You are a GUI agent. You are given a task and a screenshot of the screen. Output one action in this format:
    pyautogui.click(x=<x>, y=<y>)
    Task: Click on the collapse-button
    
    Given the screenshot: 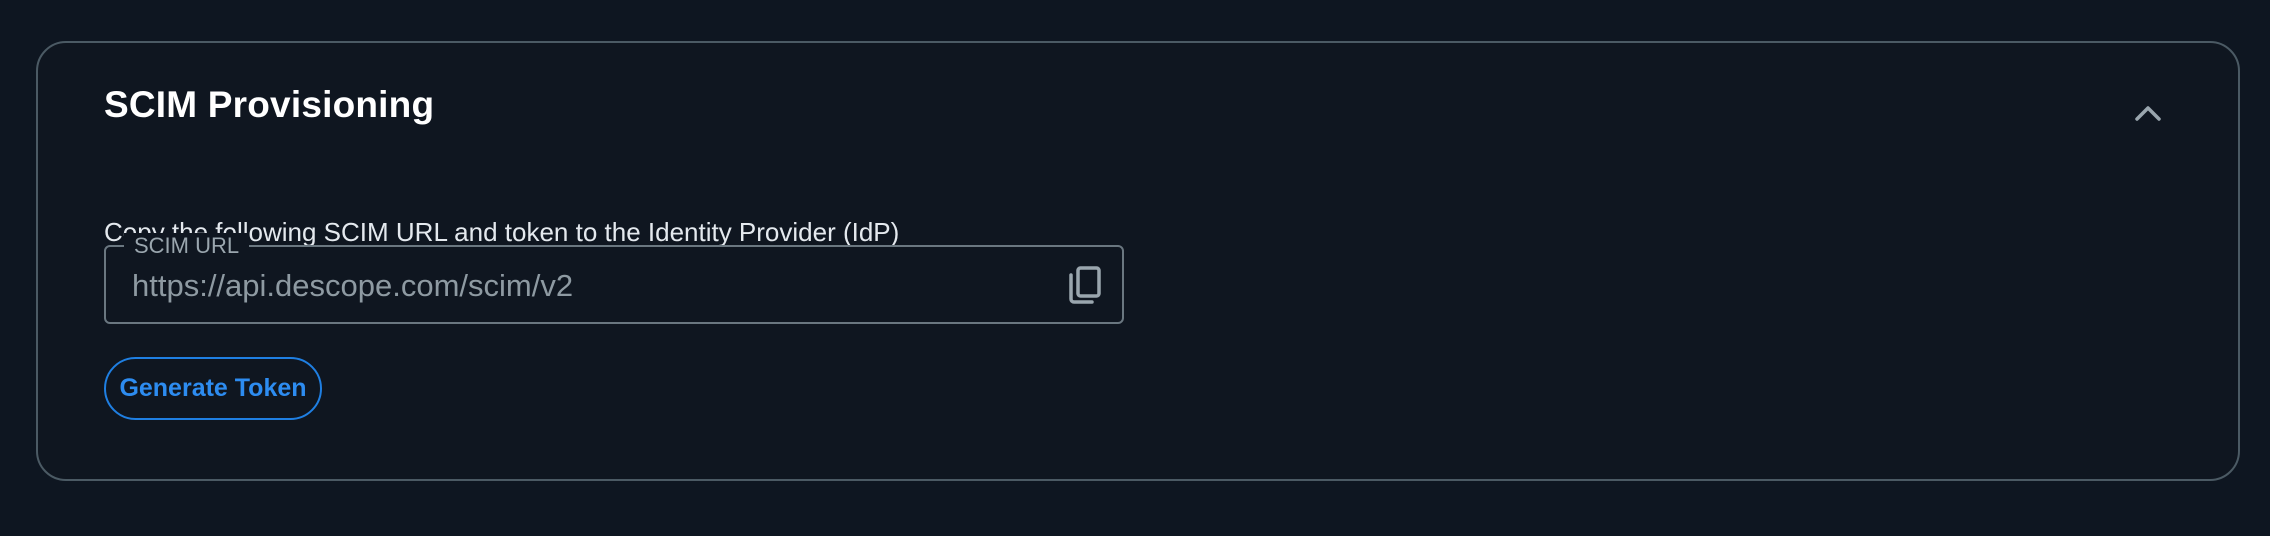 What is the action you would take?
    pyautogui.click(x=2148, y=113)
    